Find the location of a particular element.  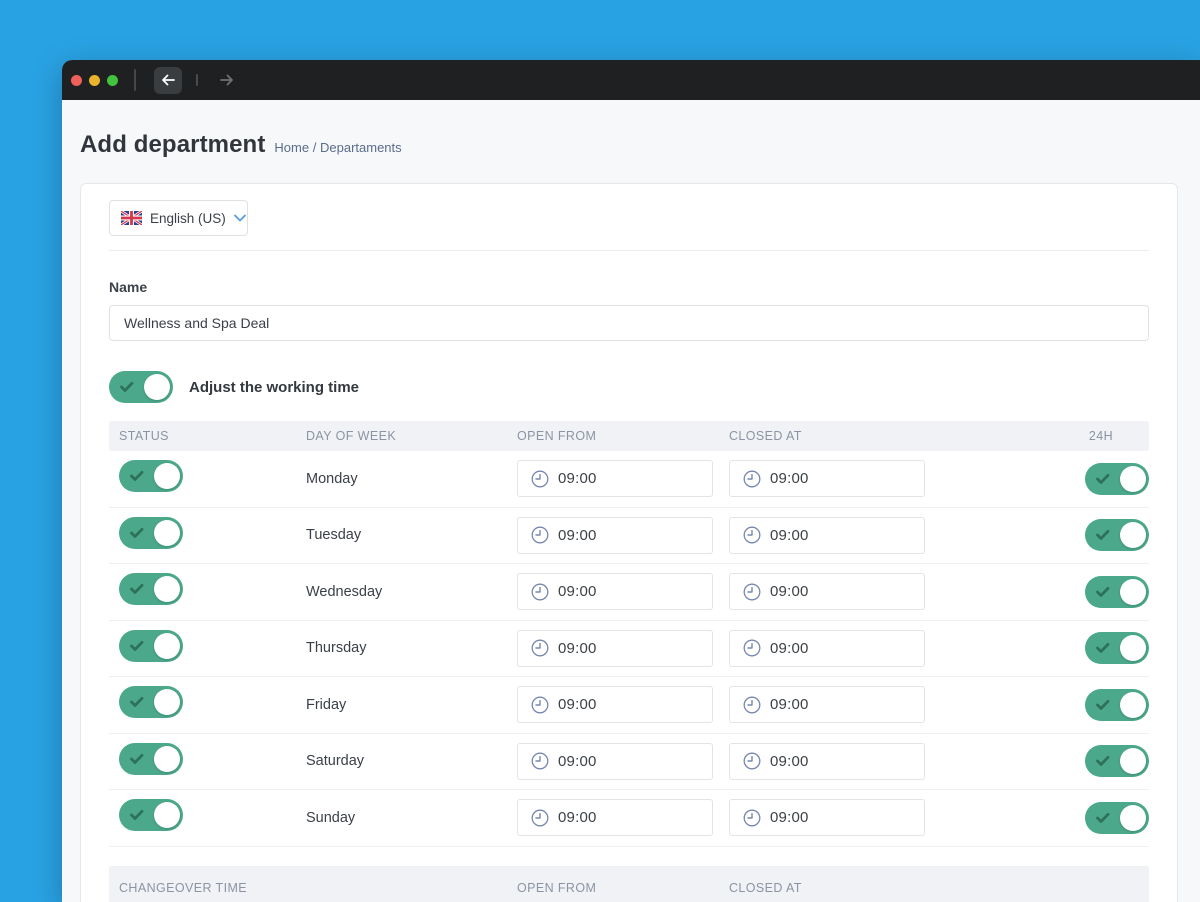

forward-button is located at coordinates (227, 80).